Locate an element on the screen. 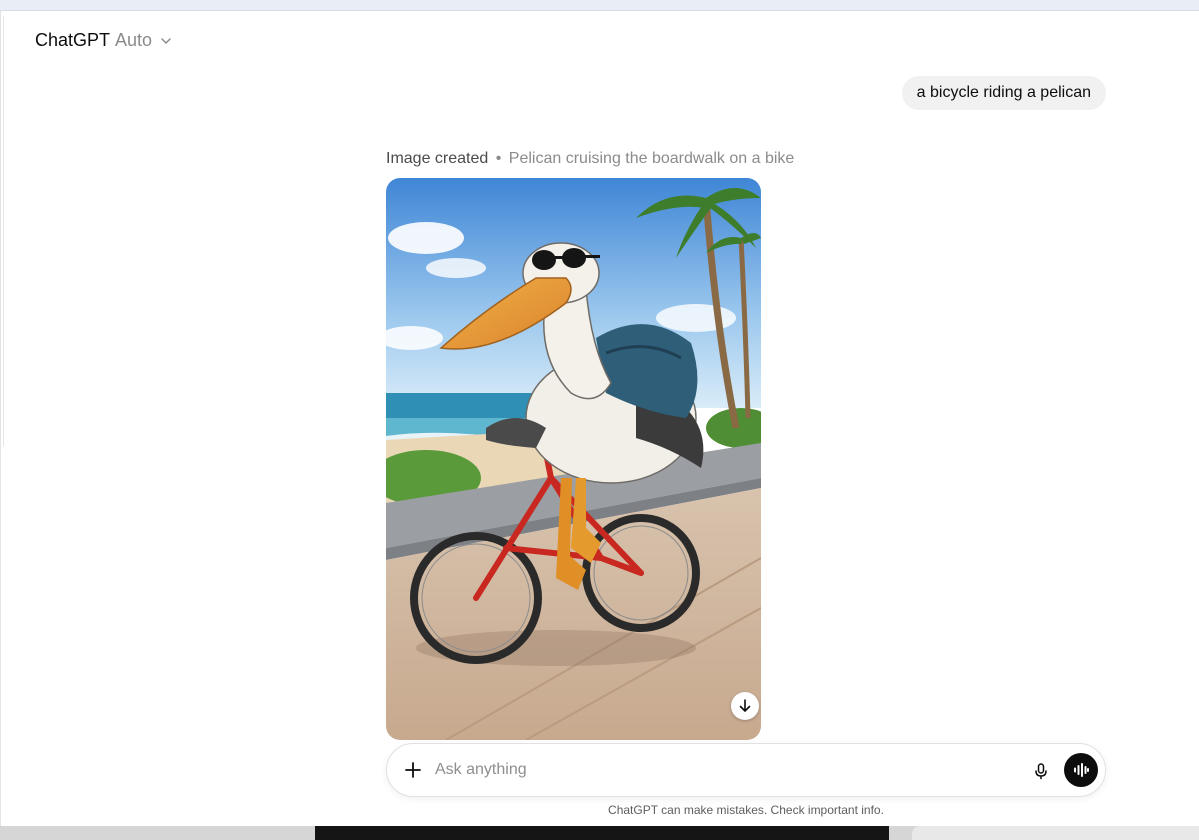 The width and height of the screenshot is (1199, 840). model-name: Auto is located at coordinates (134, 40).